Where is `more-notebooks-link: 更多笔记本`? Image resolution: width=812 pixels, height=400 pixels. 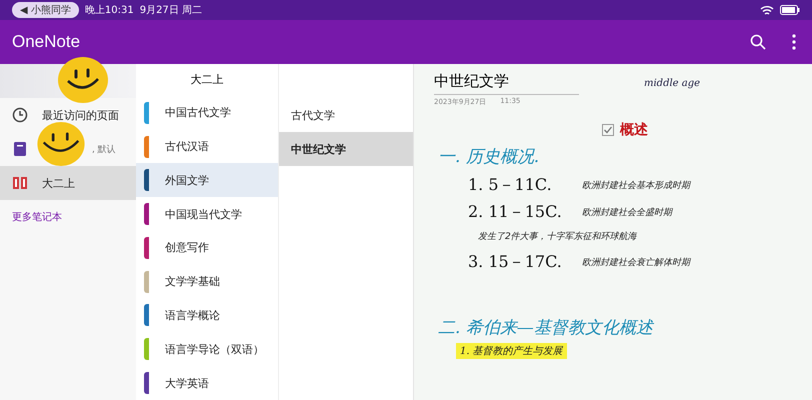 more-notebooks-link: 更多笔记本 is located at coordinates (68, 217).